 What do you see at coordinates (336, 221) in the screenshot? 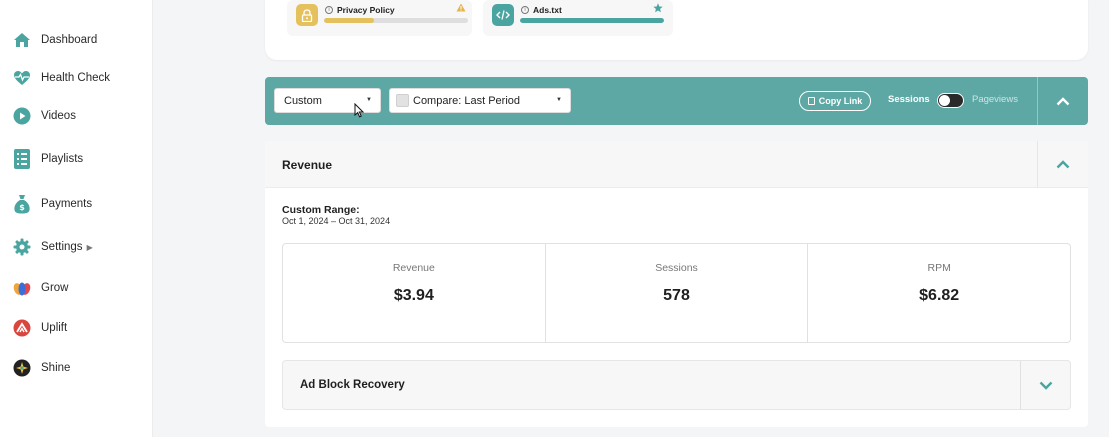
I see `range-dates: Oct 1, 2024 – Oct 31, 2024` at bounding box center [336, 221].